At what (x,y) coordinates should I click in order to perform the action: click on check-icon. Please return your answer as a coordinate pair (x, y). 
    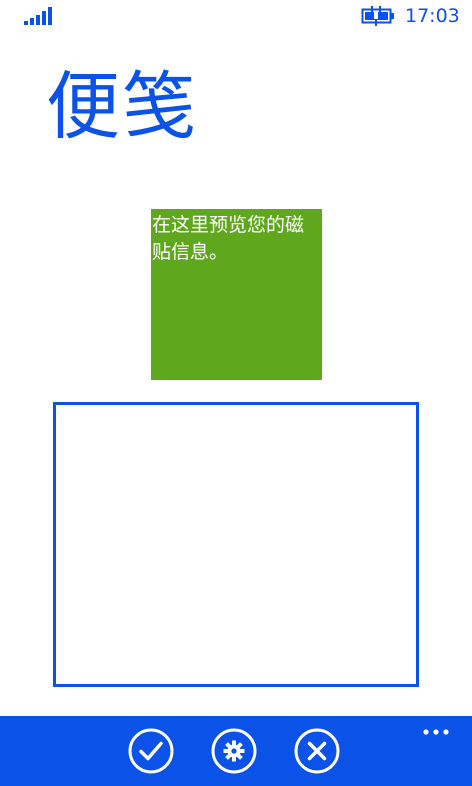
    Looking at the image, I should click on (151, 751).